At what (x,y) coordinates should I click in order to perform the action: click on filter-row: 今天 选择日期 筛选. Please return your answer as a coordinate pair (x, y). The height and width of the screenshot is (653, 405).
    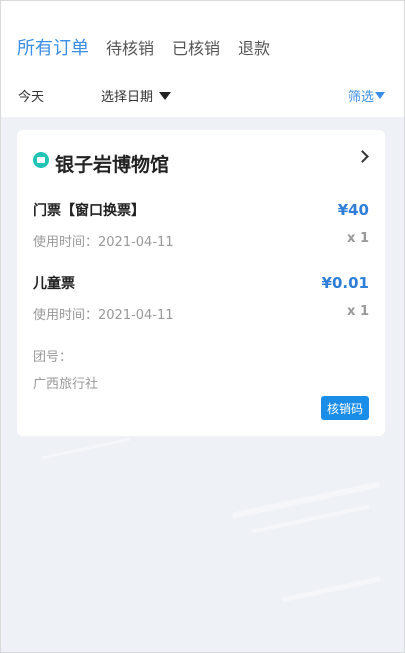
    Looking at the image, I should click on (202, 97).